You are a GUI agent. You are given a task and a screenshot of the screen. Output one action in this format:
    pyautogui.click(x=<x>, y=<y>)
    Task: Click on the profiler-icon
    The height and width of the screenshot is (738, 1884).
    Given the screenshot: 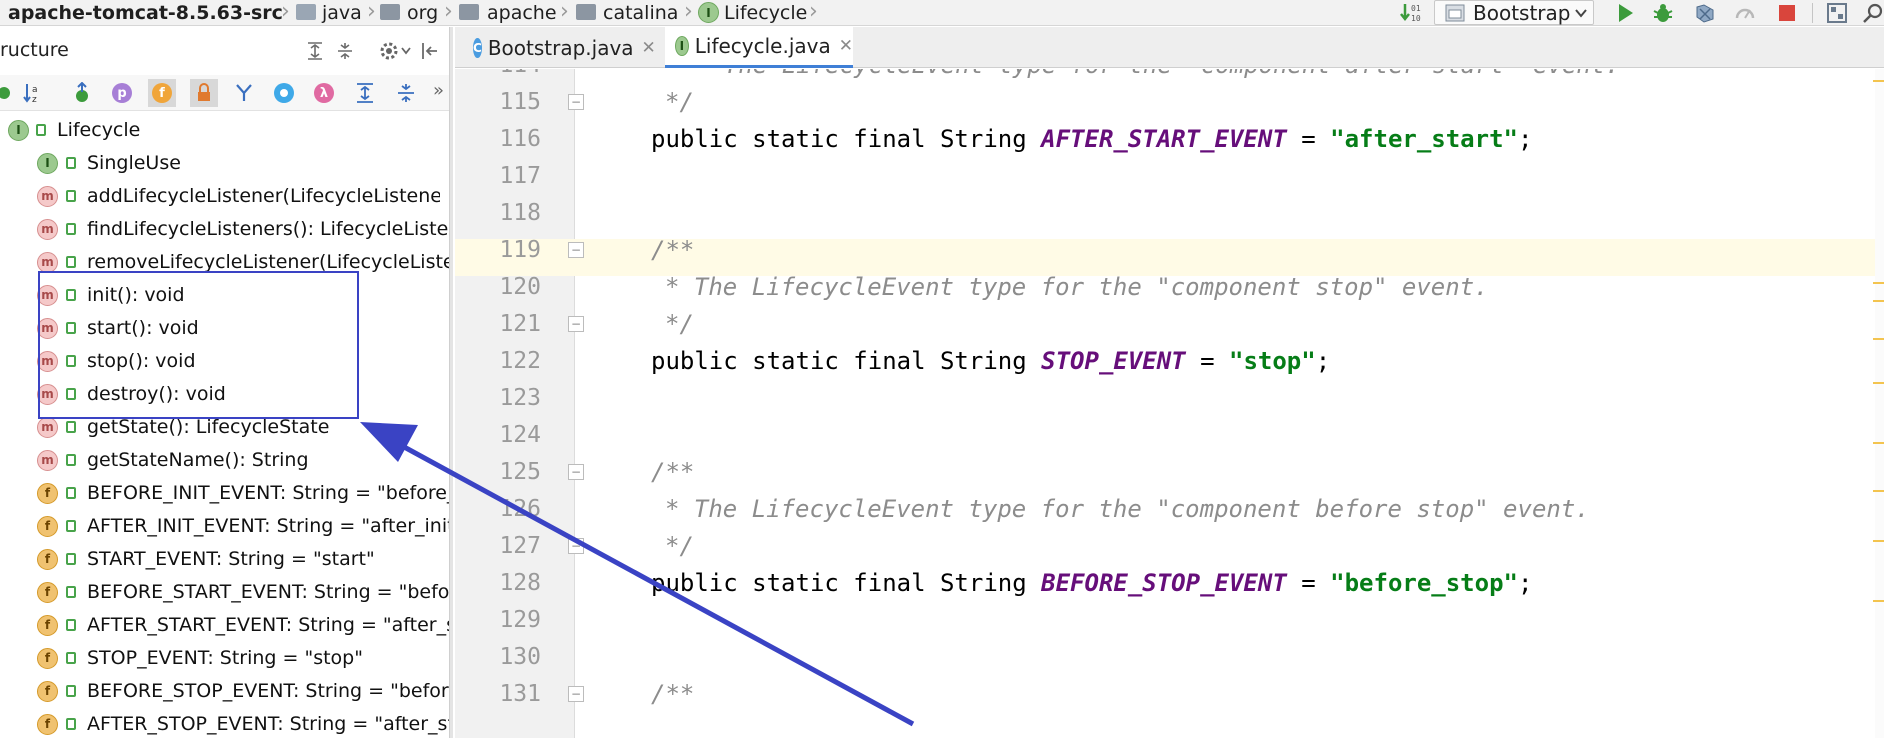 What is the action you would take?
    pyautogui.click(x=1745, y=13)
    